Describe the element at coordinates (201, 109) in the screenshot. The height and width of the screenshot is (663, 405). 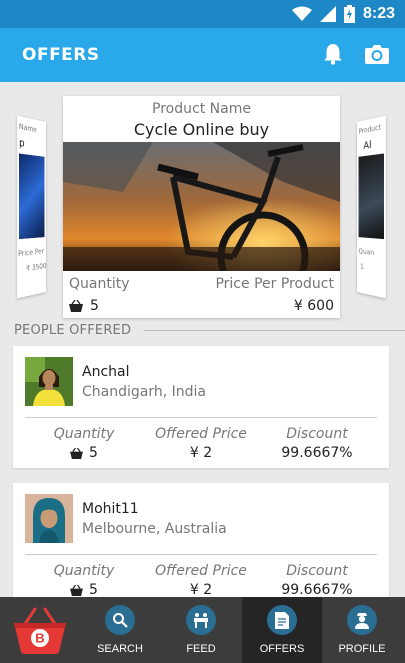
I see `product-name-label: Product Name` at that location.